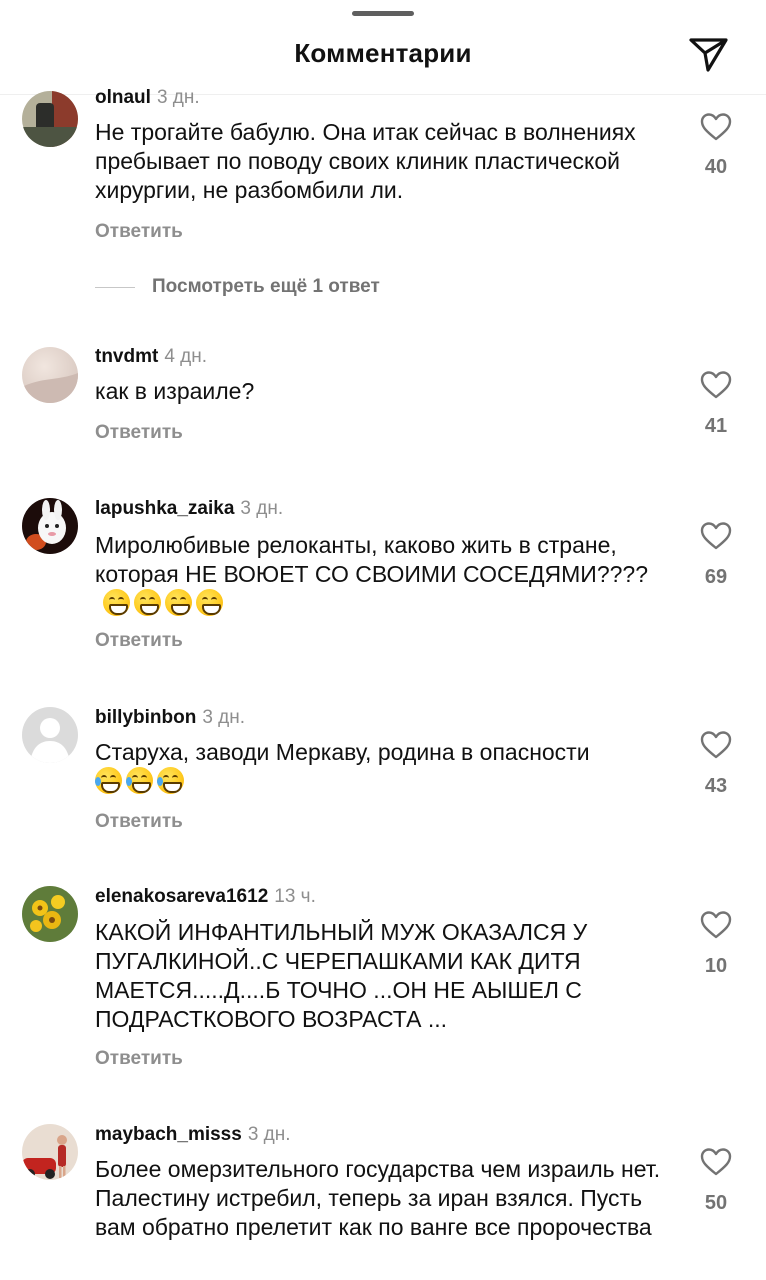  What do you see at coordinates (716, 1203) in the screenshot?
I see `like-count: 50` at bounding box center [716, 1203].